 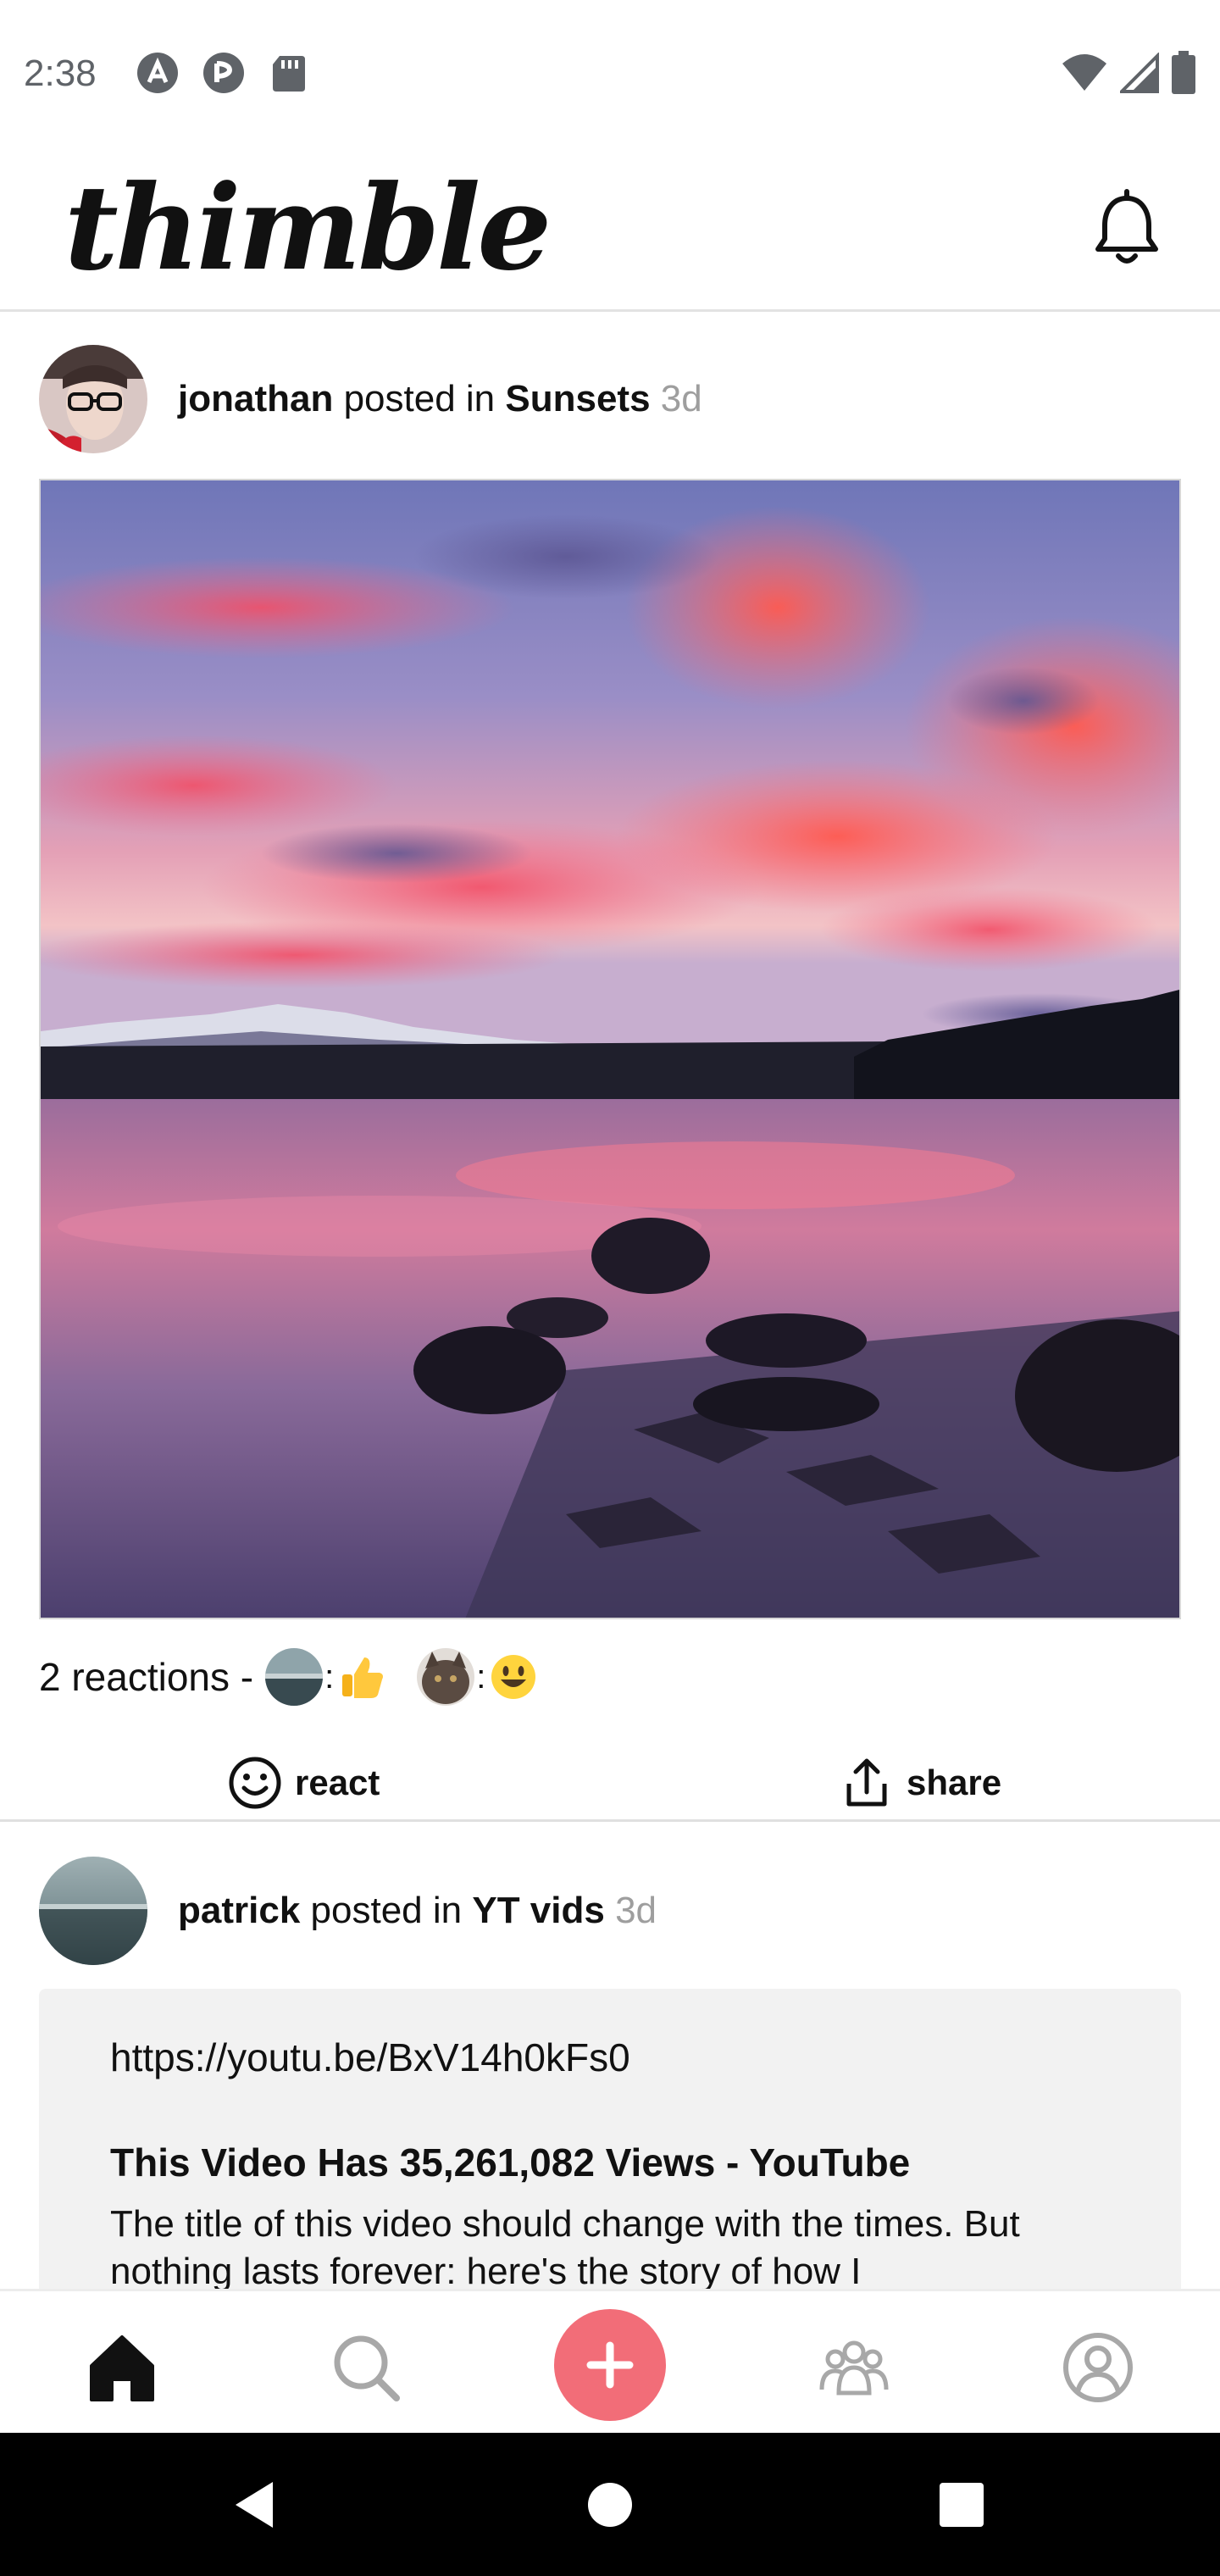 I want to click on home-system-button, so click(x=610, y=2505).